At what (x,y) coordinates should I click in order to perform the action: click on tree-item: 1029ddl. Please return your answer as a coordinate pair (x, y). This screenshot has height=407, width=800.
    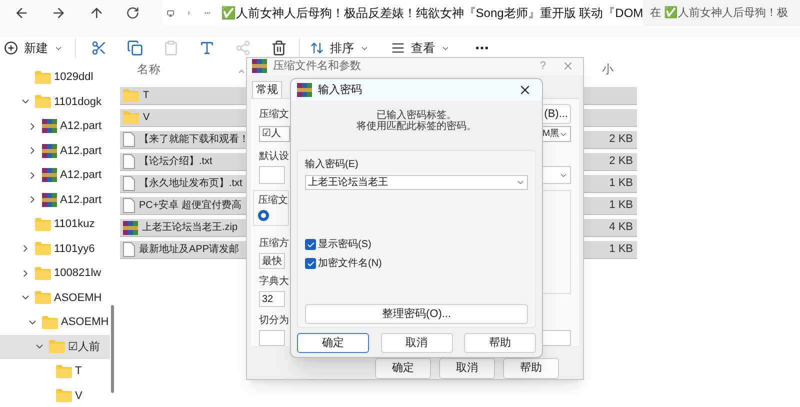
    Looking at the image, I should click on (55, 77).